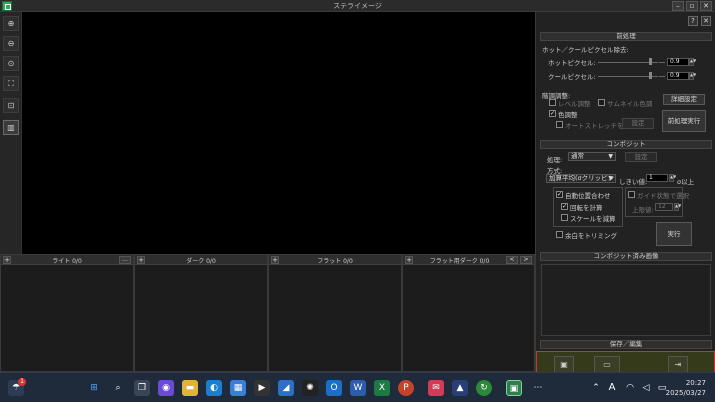  What do you see at coordinates (686, 182) in the screenshot?
I see `threshold-unit: σ以上` at bounding box center [686, 182].